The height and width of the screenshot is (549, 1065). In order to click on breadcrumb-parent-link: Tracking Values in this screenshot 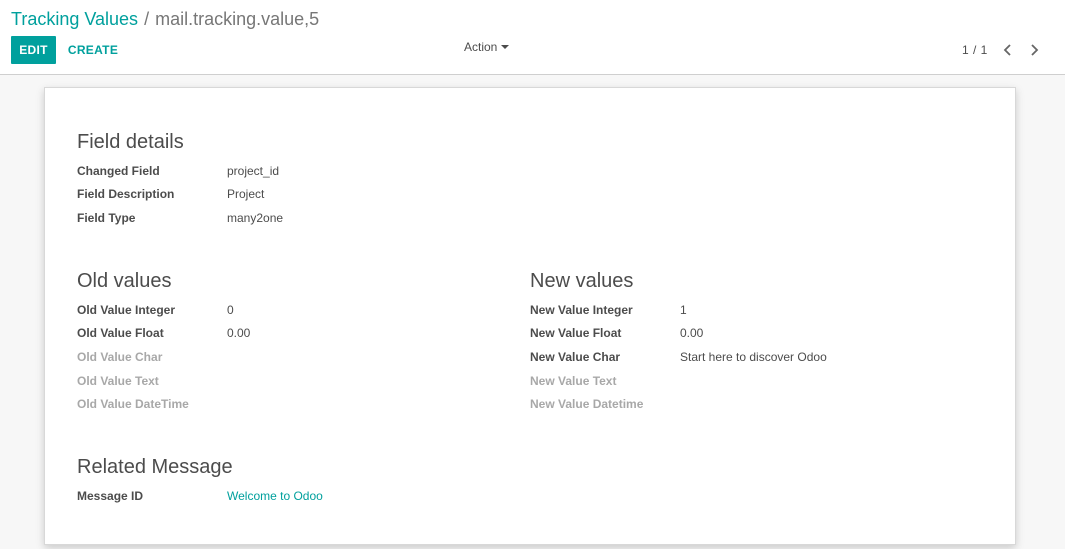, I will do `click(74, 19)`.